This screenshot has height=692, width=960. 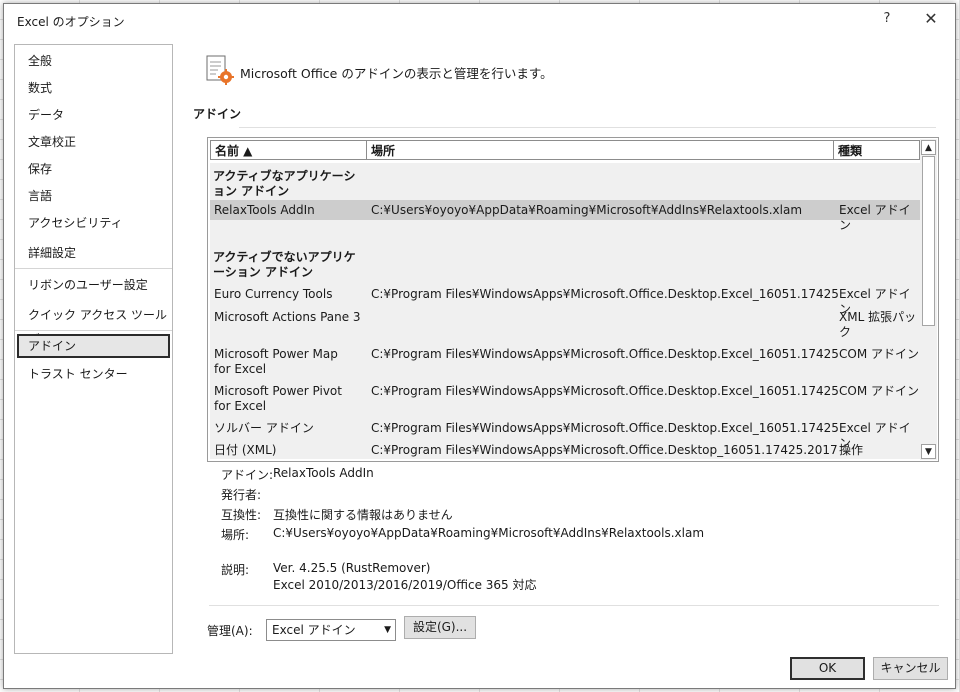 What do you see at coordinates (910, 668) in the screenshot?
I see `cancel-button: キャンセル` at bounding box center [910, 668].